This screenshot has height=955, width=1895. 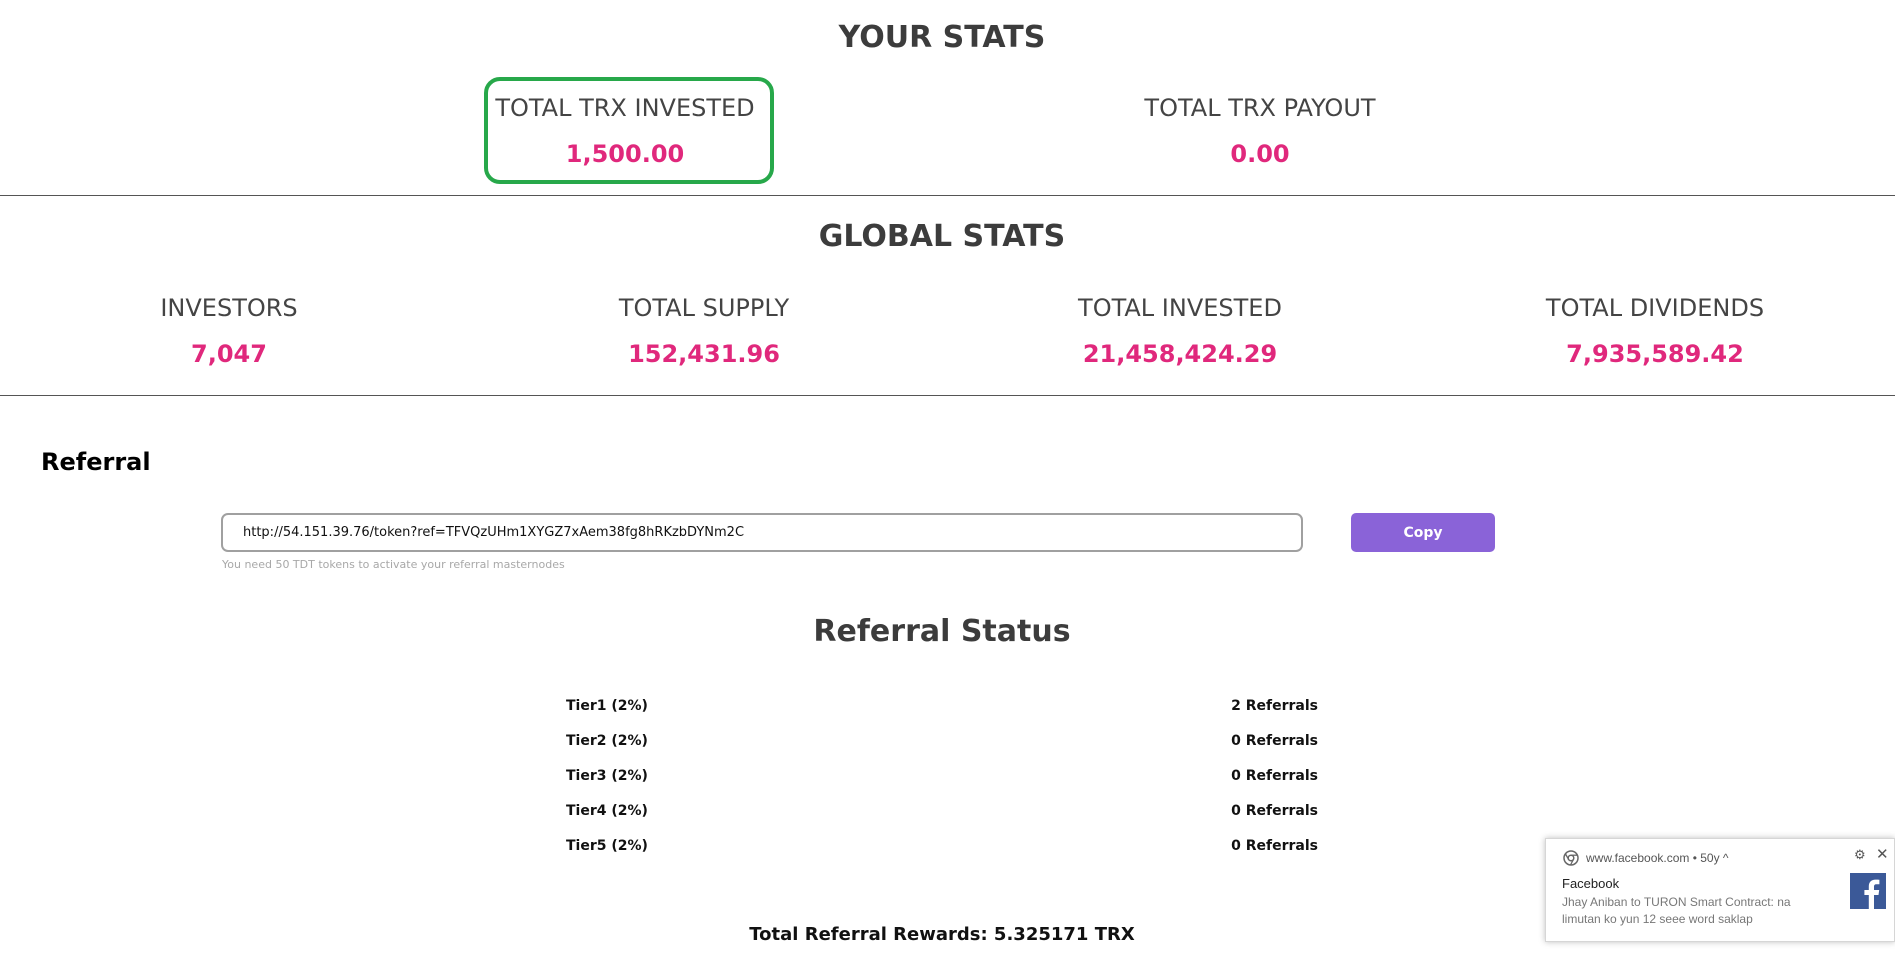 What do you see at coordinates (1180, 331) in the screenshot?
I see `stat-total-invested: TOTAL INVESTED 21,458,424.29` at bounding box center [1180, 331].